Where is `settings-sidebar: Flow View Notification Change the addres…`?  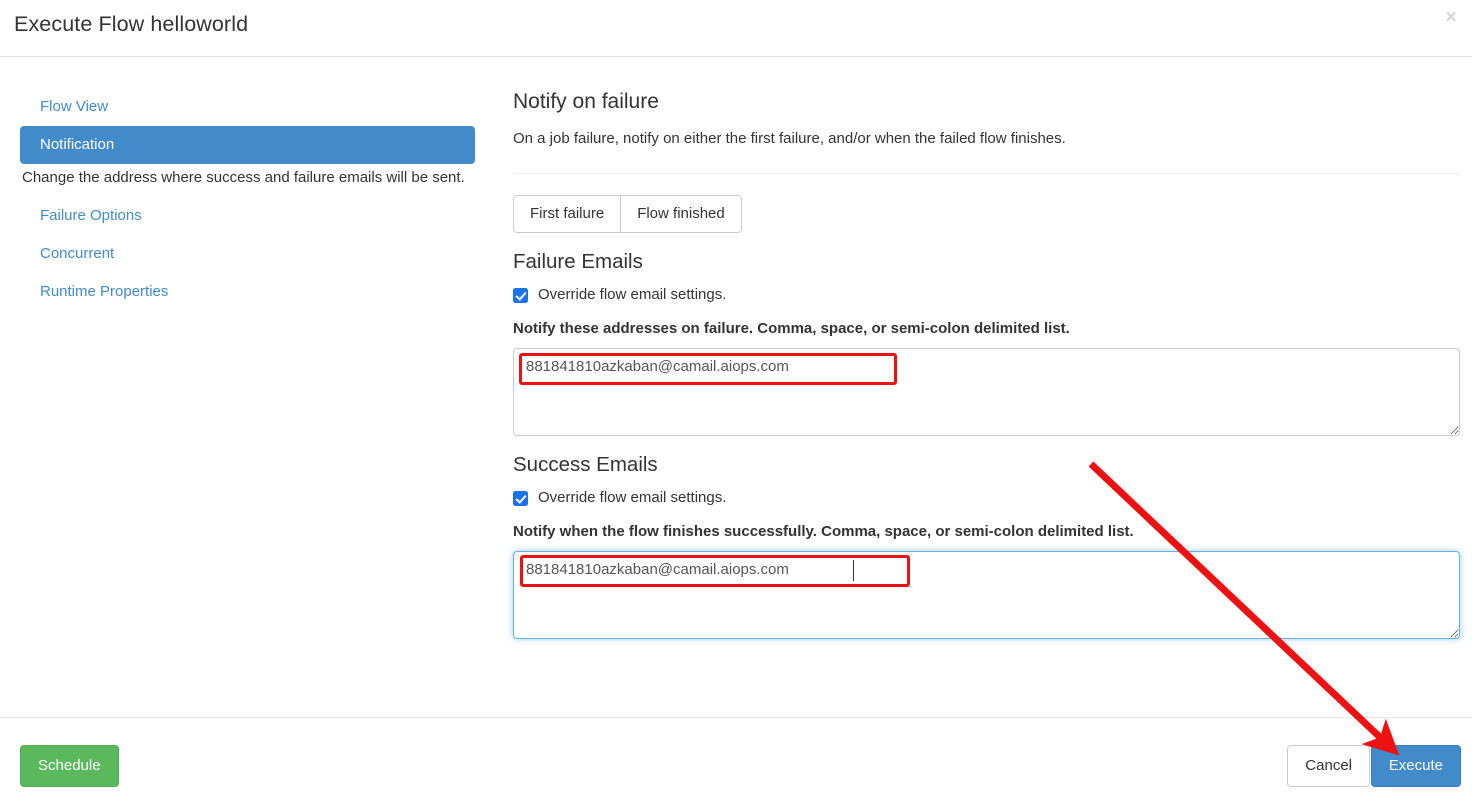 settings-sidebar: Flow View Notification Change the addres… is located at coordinates (247, 199).